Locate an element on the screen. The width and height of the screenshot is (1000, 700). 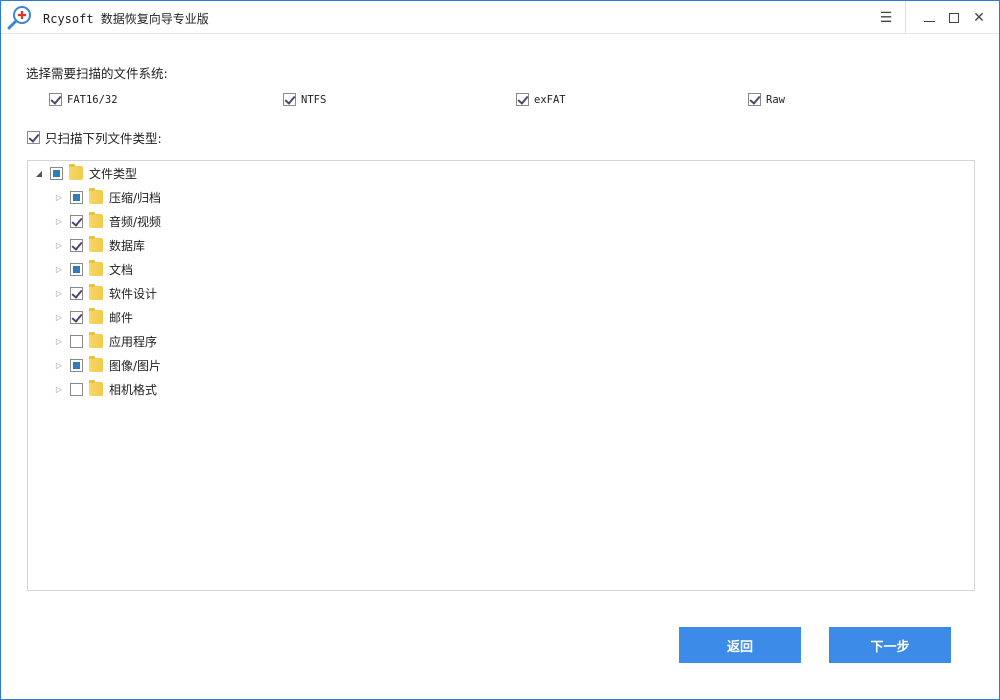
next-button: 下一步 is located at coordinates (890, 645).